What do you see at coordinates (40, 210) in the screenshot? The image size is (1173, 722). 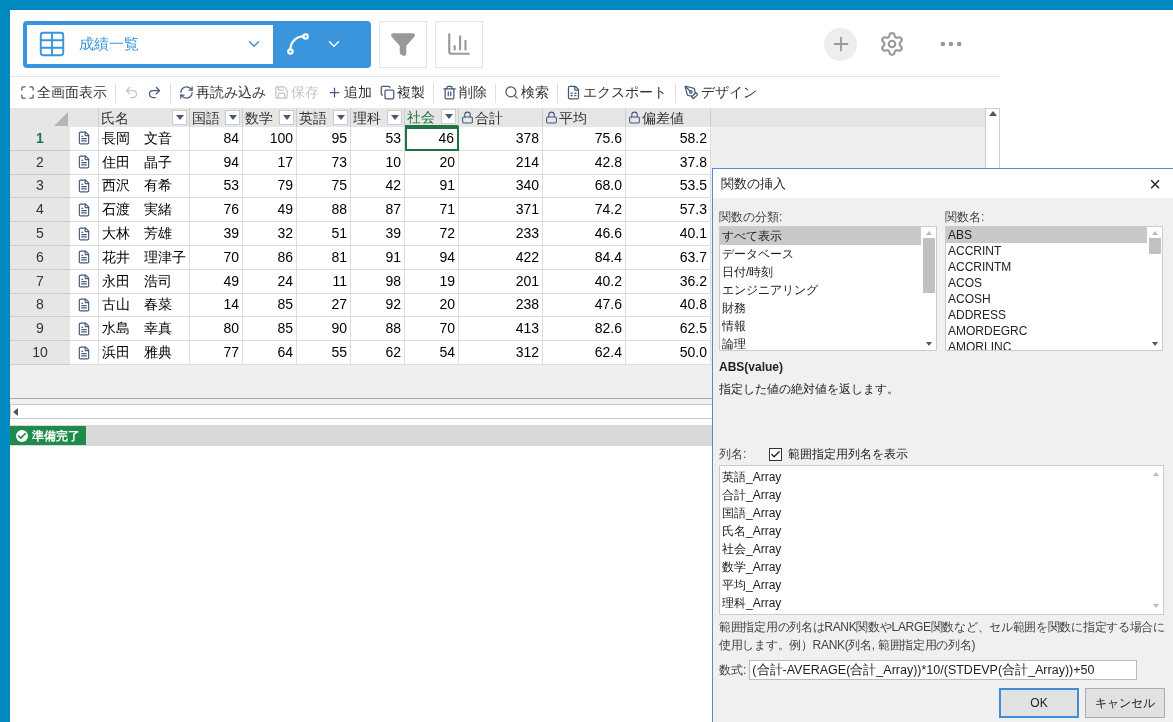 I see `row-number: 4` at bounding box center [40, 210].